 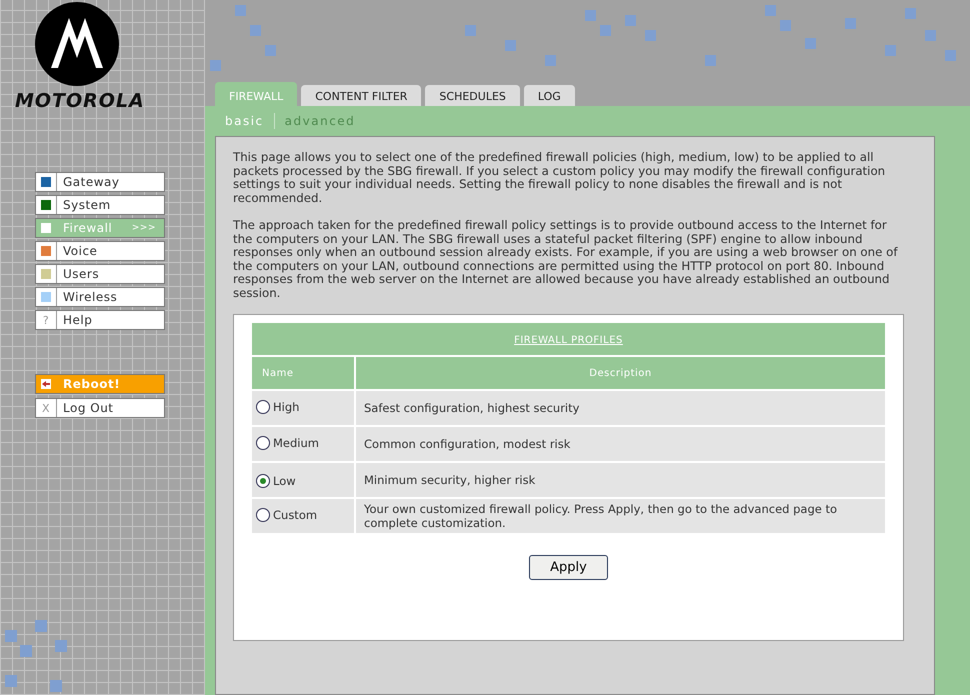 What do you see at coordinates (274, 481) in the screenshot?
I see `radio-option: Low` at bounding box center [274, 481].